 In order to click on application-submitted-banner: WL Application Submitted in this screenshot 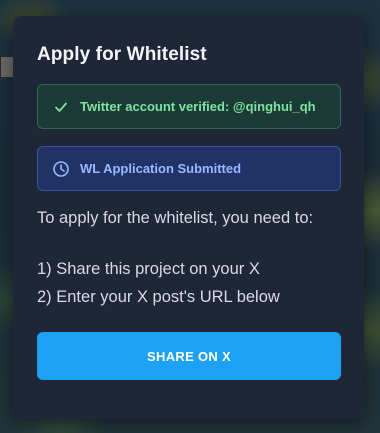, I will do `click(189, 168)`.